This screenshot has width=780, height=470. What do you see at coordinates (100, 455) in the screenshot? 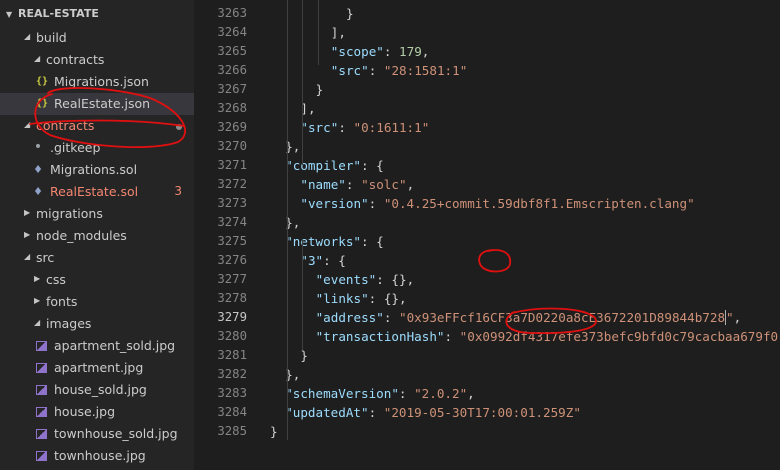
I see `tree-item-label: townhouse.jpg` at bounding box center [100, 455].